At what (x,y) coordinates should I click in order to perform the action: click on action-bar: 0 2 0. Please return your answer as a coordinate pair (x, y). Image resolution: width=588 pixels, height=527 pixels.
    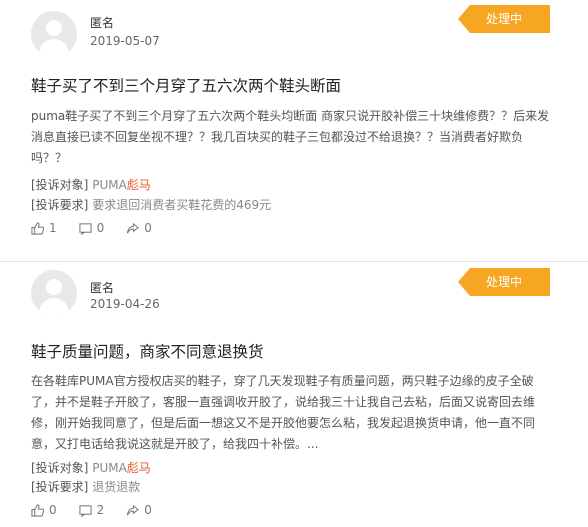
    Looking at the image, I should click on (102, 510).